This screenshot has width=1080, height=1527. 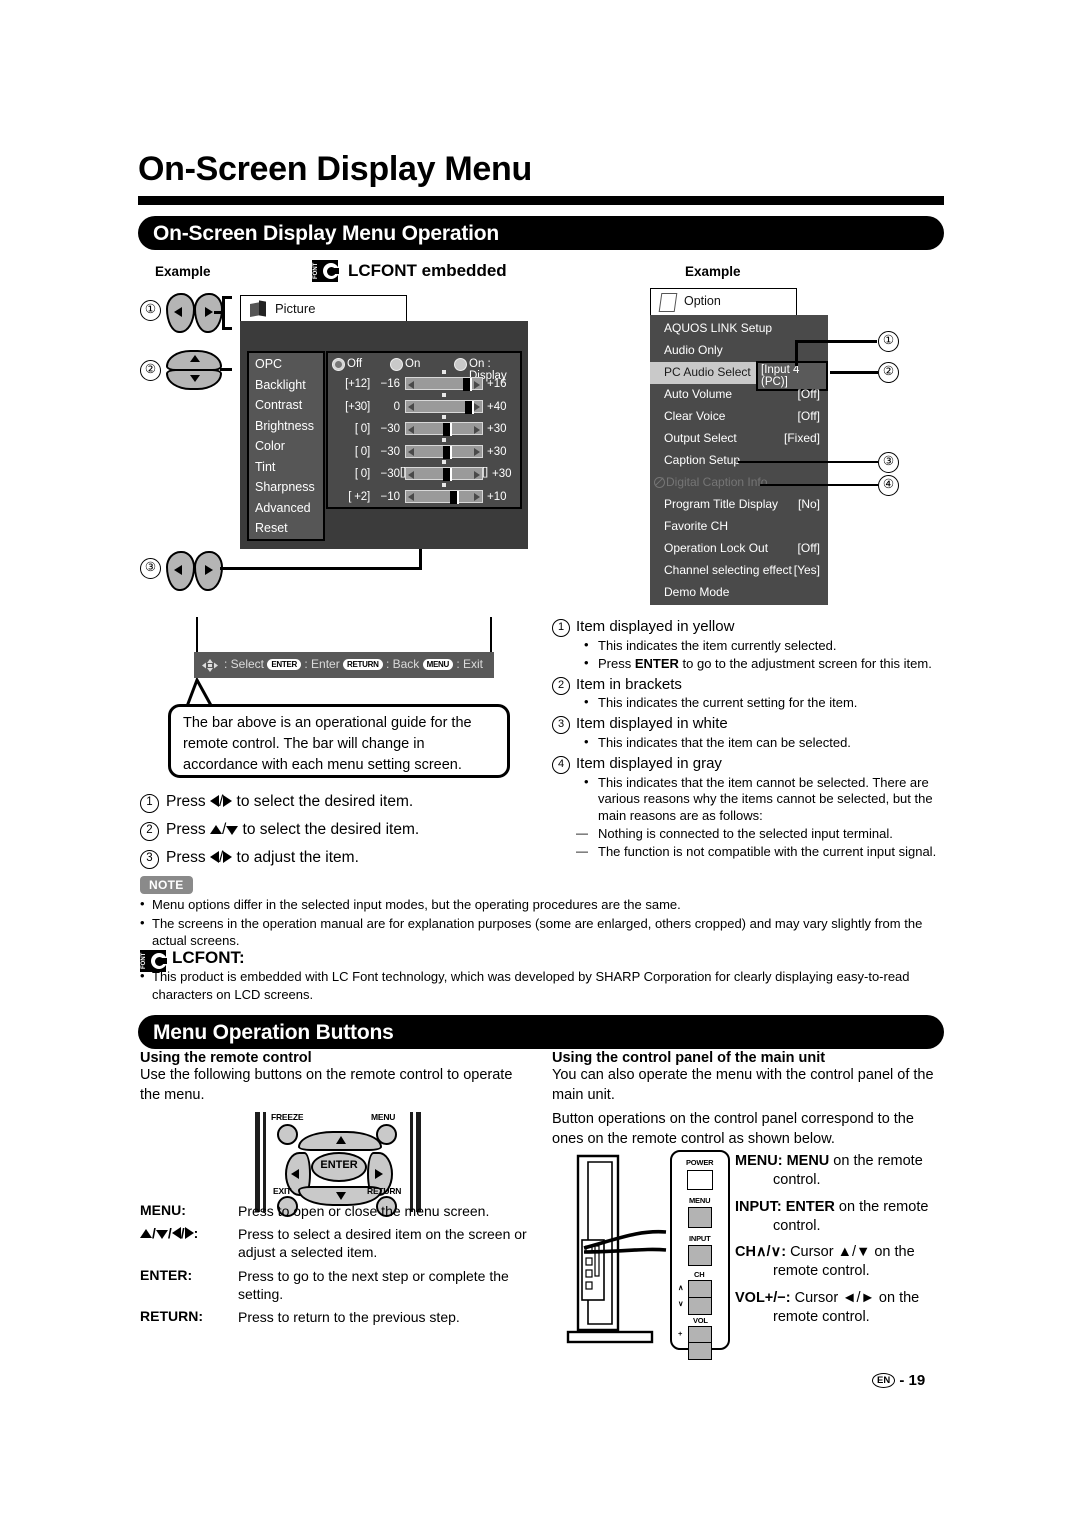 I want to click on left-arrow-icon, so click(x=176, y=1233).